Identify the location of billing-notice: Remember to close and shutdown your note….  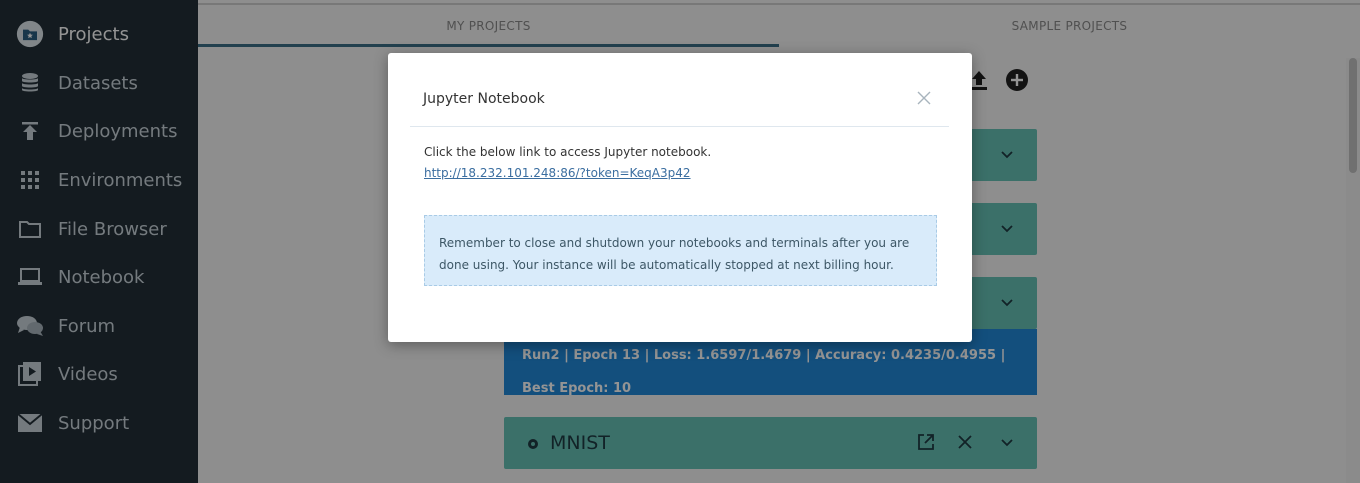
(680, 250).